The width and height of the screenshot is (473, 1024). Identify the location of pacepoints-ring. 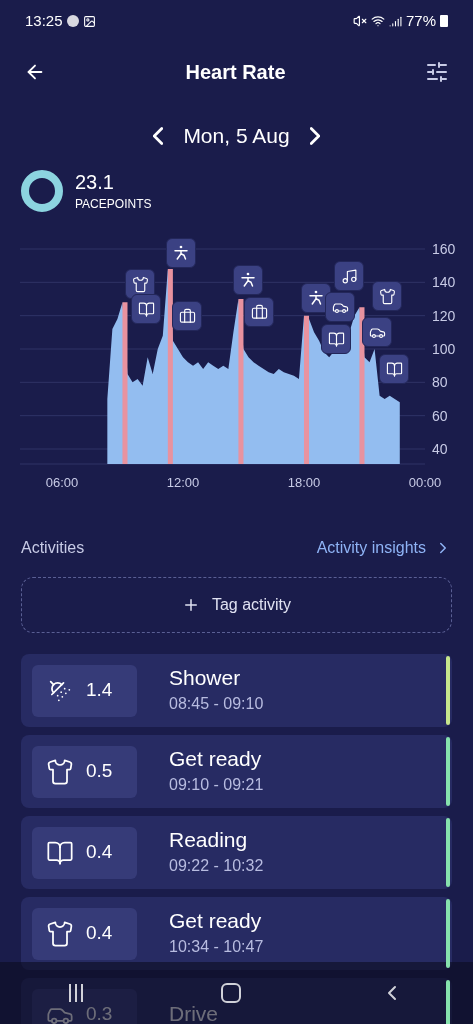
(42, 191).